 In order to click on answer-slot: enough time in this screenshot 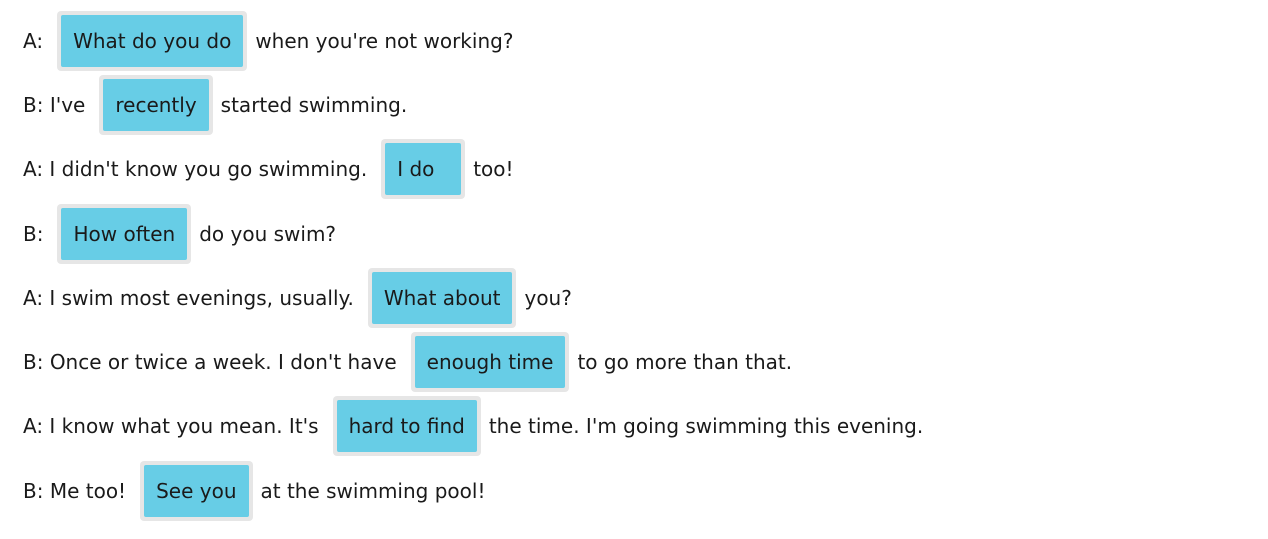, I will do `click(490, 362)`.